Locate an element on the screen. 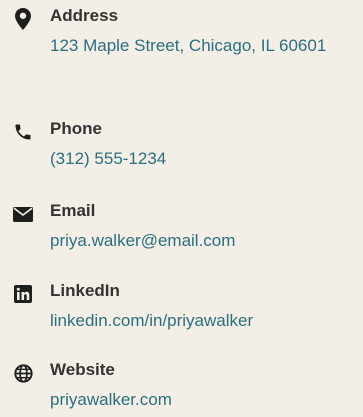 Image resolution: width=363 pixels, height=417 pixels. website-link: priyawalker.com is located at coordinates (205, 400).